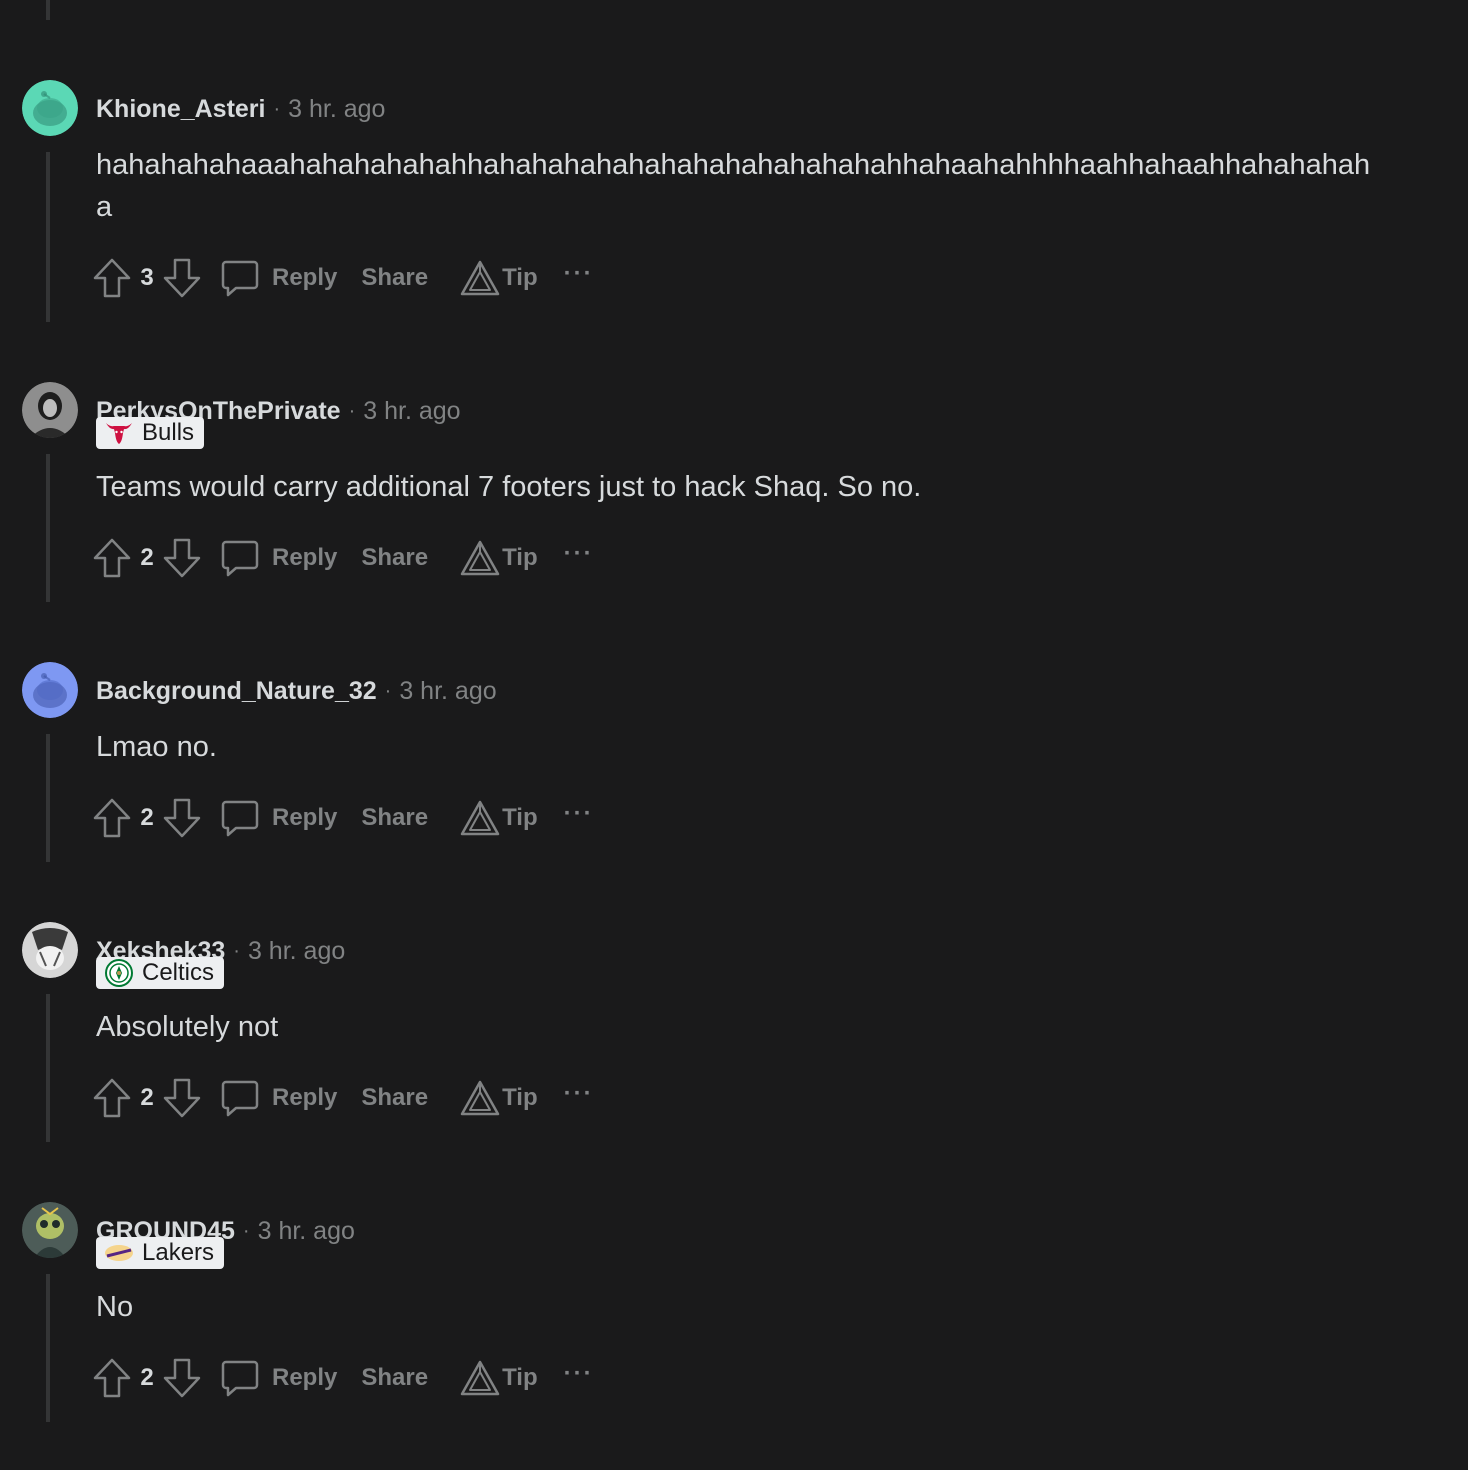 The height and width of the screenshot is (1470, 1468). Describe the element at coordinates (168, 432) in the screenshot. I see `flair-label: Bulls` at that location.